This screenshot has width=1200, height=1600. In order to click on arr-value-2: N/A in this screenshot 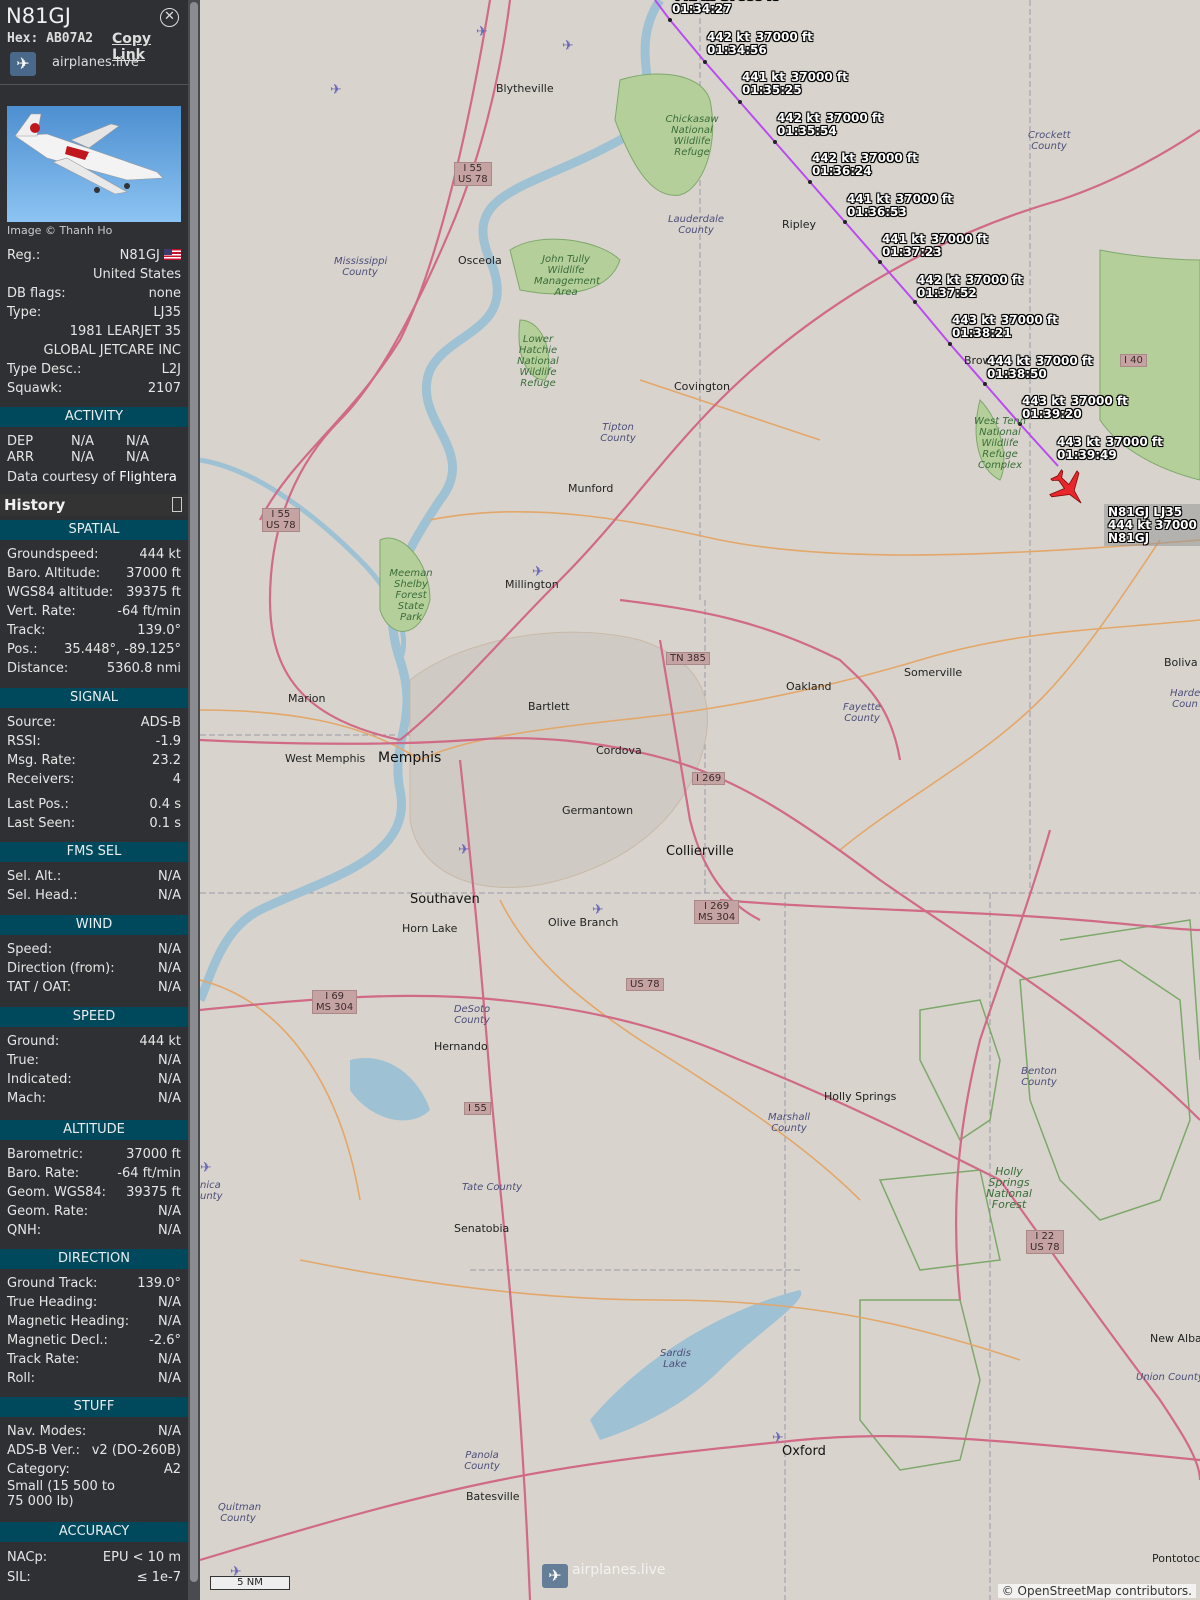, I will do `click(137, 457)`.